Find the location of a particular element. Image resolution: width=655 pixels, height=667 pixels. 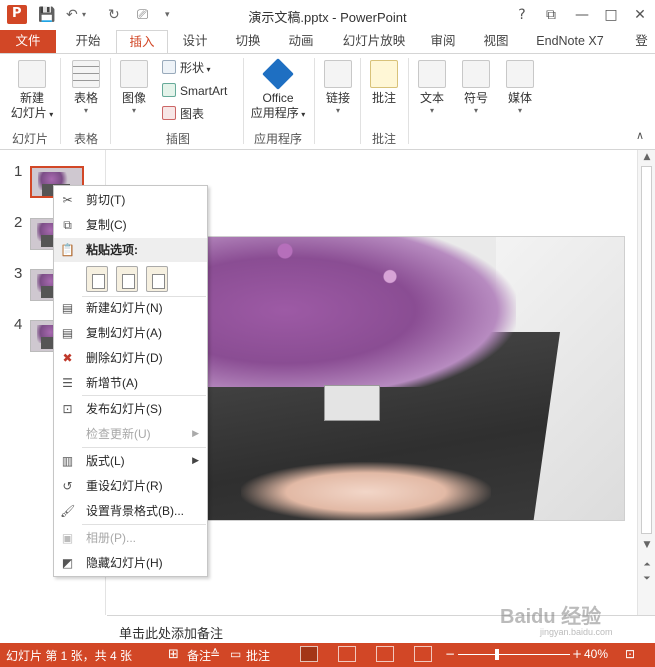

tab-transitions: 切换 is located at coordinates (248, 42).